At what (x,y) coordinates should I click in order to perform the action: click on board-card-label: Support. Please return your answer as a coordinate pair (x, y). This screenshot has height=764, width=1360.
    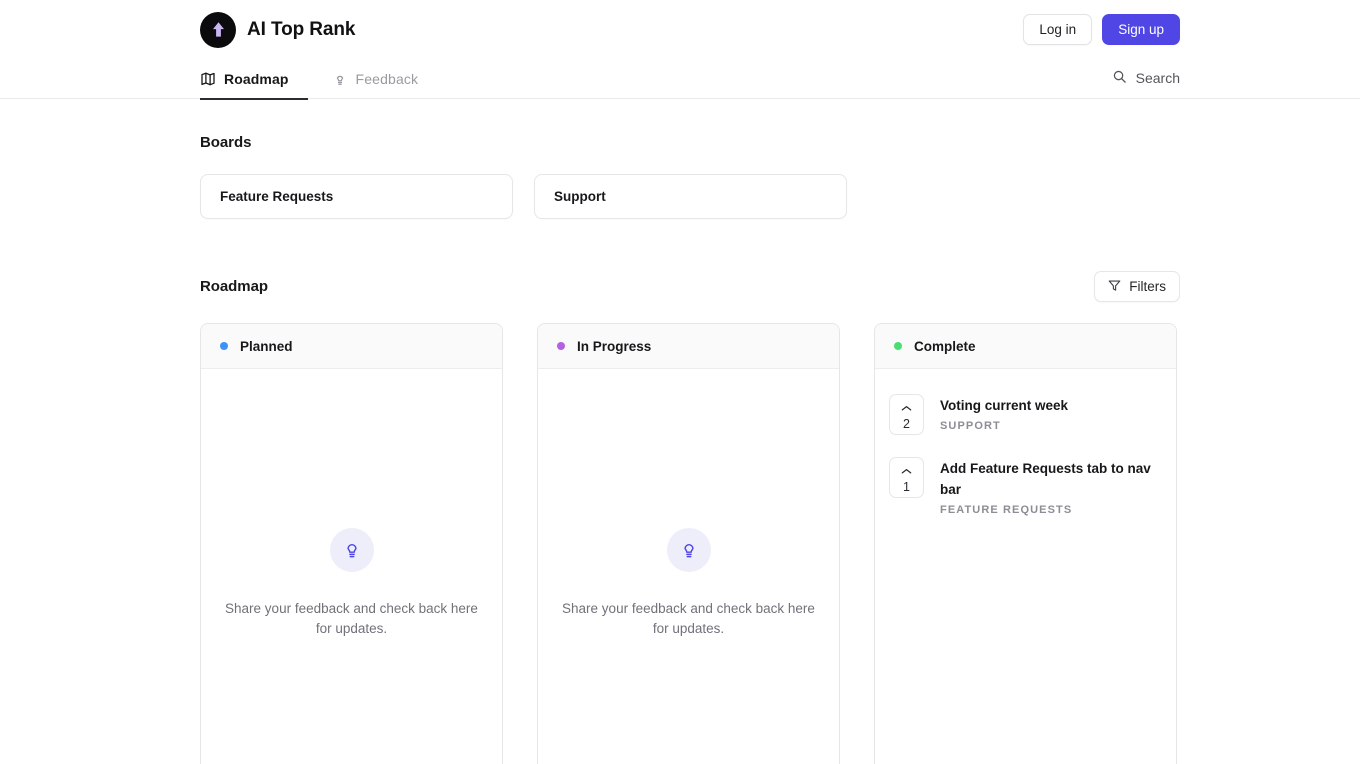
    Looking at the image, I should click on (580, 196).